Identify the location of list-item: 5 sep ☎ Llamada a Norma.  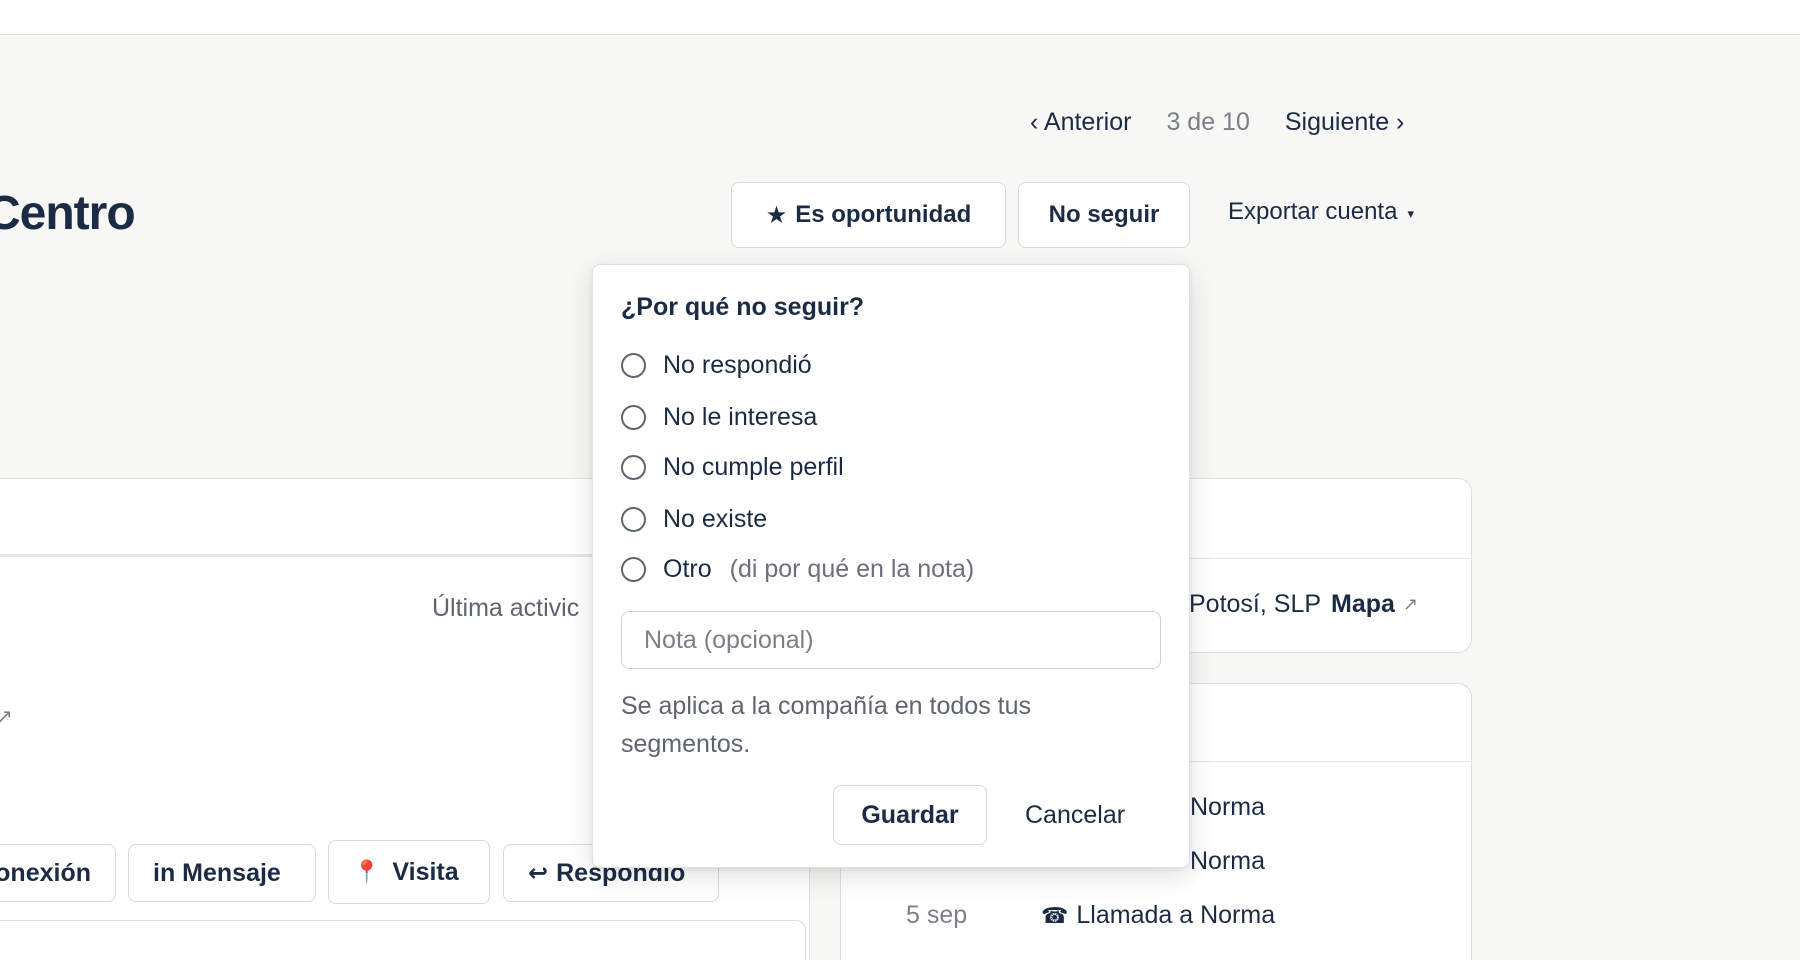
(1090, 915).